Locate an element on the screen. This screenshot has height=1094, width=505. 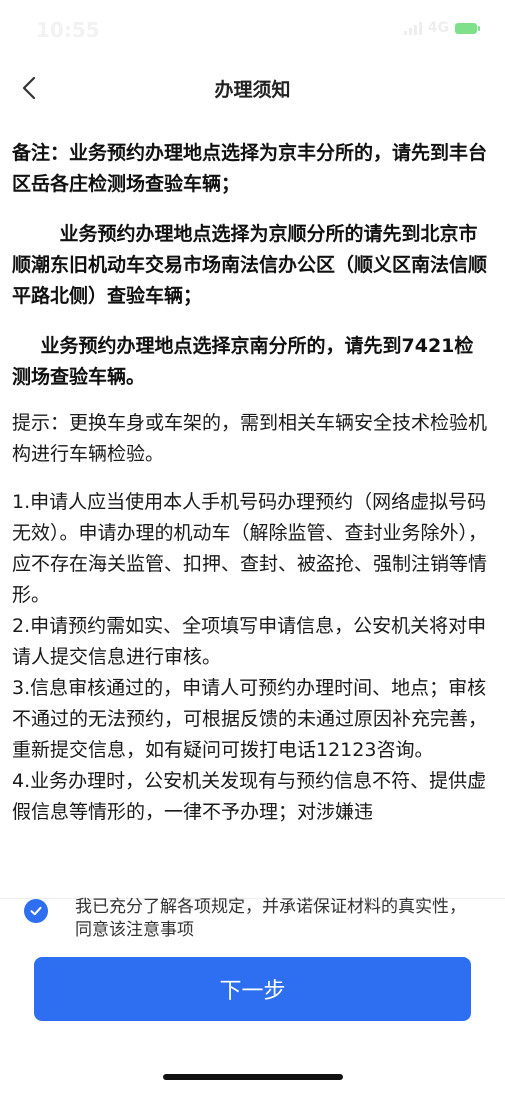
network-label: 4G is located at coordinates (438, 28).